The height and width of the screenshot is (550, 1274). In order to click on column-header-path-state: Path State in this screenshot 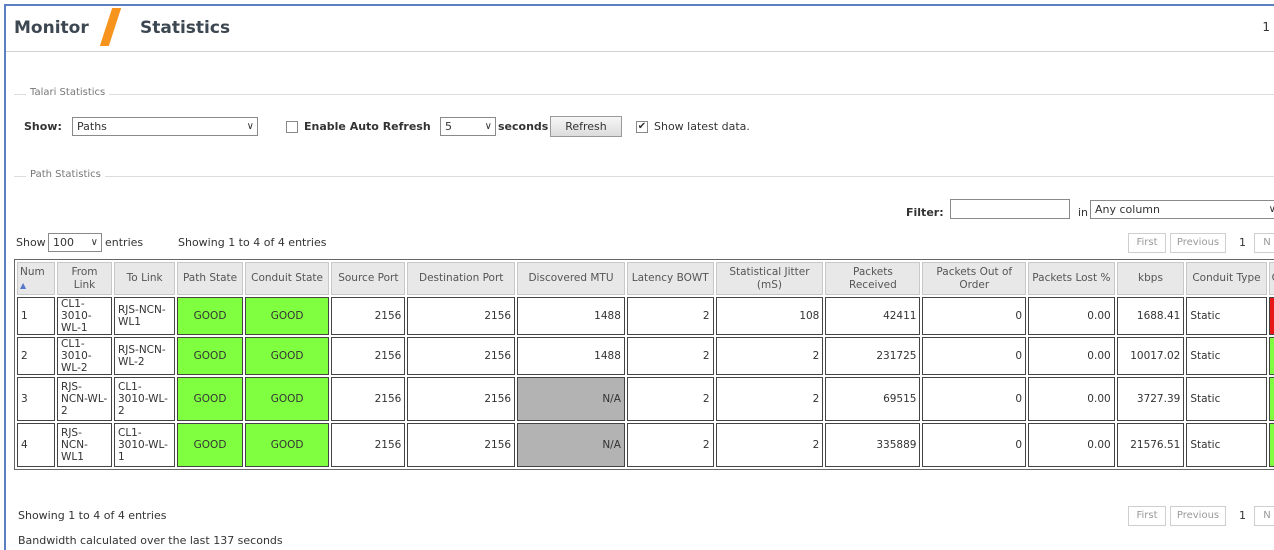, I will do `click(210, 278)`.